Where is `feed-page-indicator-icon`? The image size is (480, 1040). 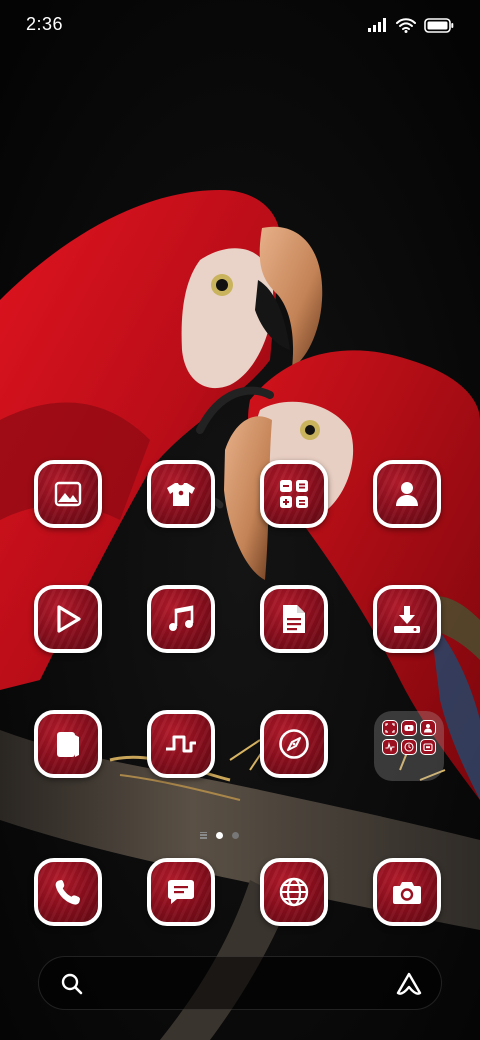 feed-page-indicator-icon is located at coordinates (203, 835).